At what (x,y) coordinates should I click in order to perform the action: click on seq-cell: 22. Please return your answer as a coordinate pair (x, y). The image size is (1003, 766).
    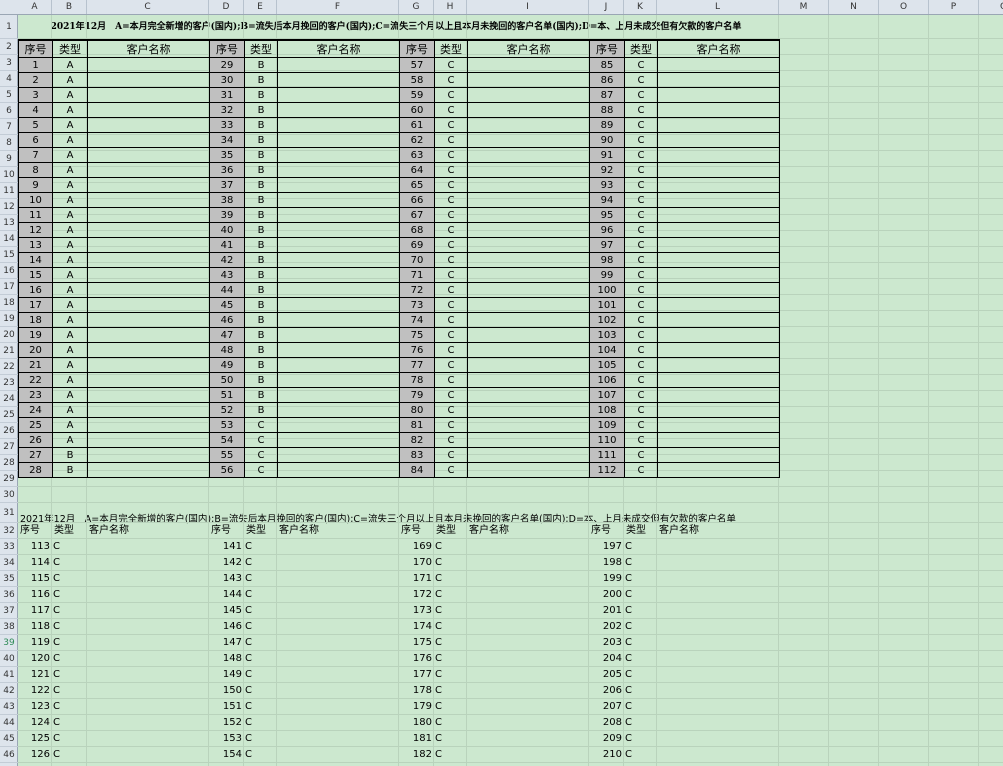
    Looking at the image, I should click on (35, 380).